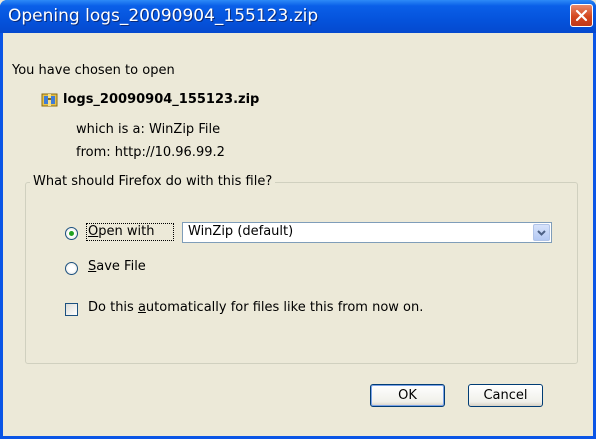 The height and width of the screenshot is (439, 596). What do you see at coordinates (117, 266) in the screenshot?
I see `save-file-label: Save File` at bounding box center [117, 266].